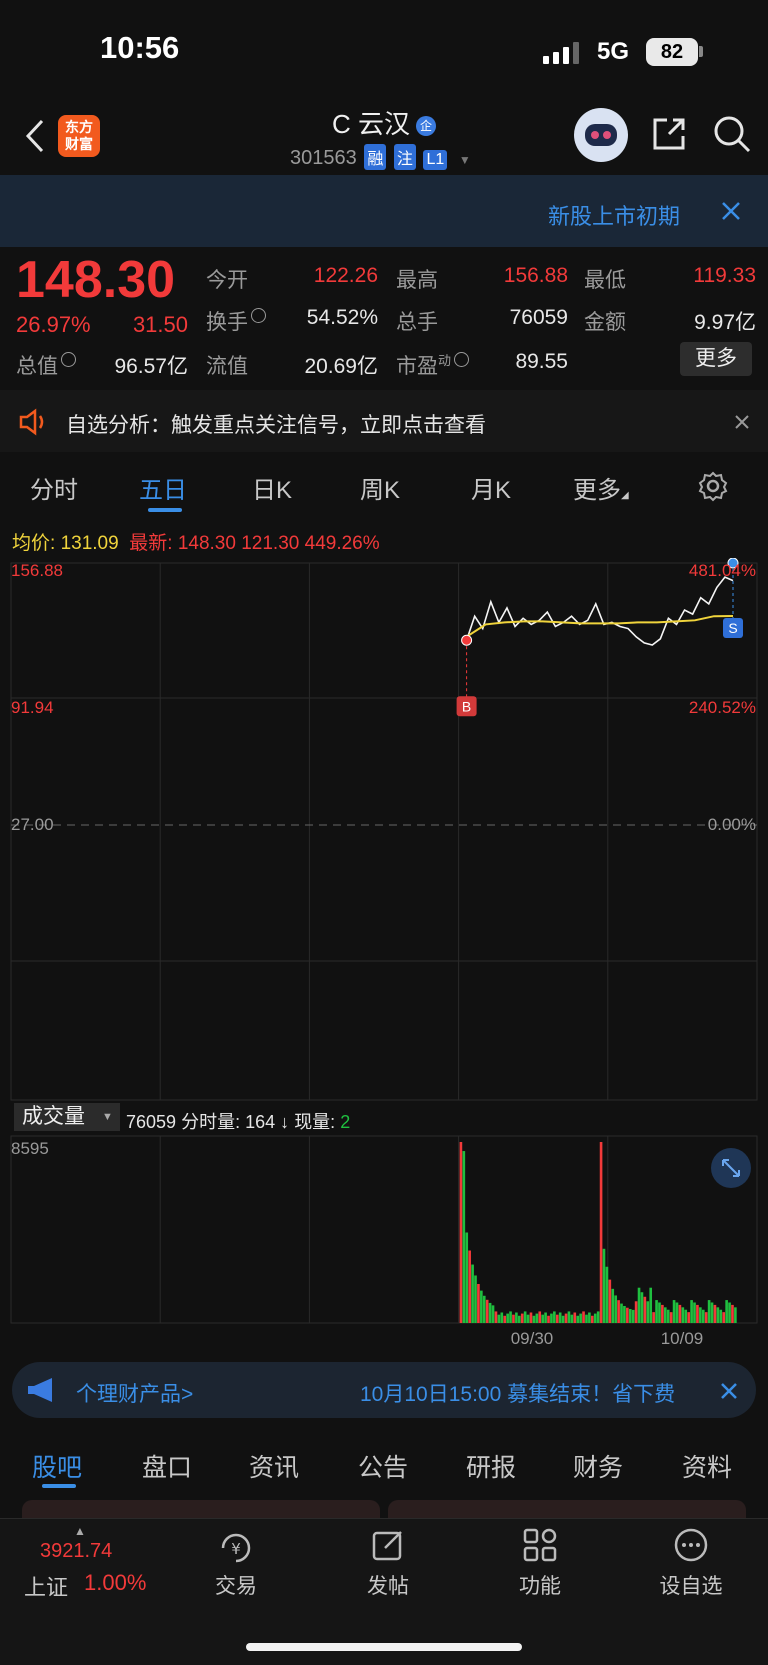 This screenshot has width=768, height=1665. What do you see at coordinates (716, 359) in the screenshot?
I see `more-button: 更多` at bounding box center [716, 359].